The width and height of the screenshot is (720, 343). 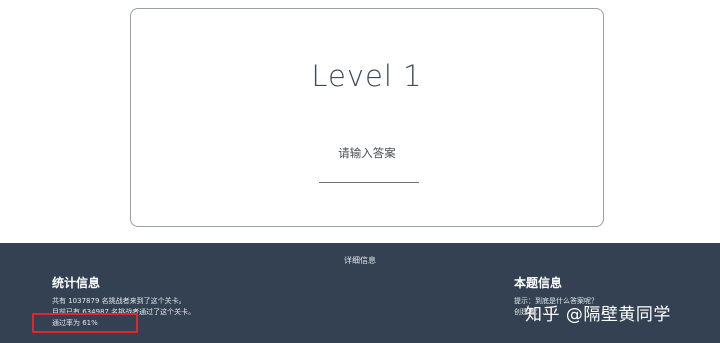 I want to click on answer-input, so click(x=369, y=174).